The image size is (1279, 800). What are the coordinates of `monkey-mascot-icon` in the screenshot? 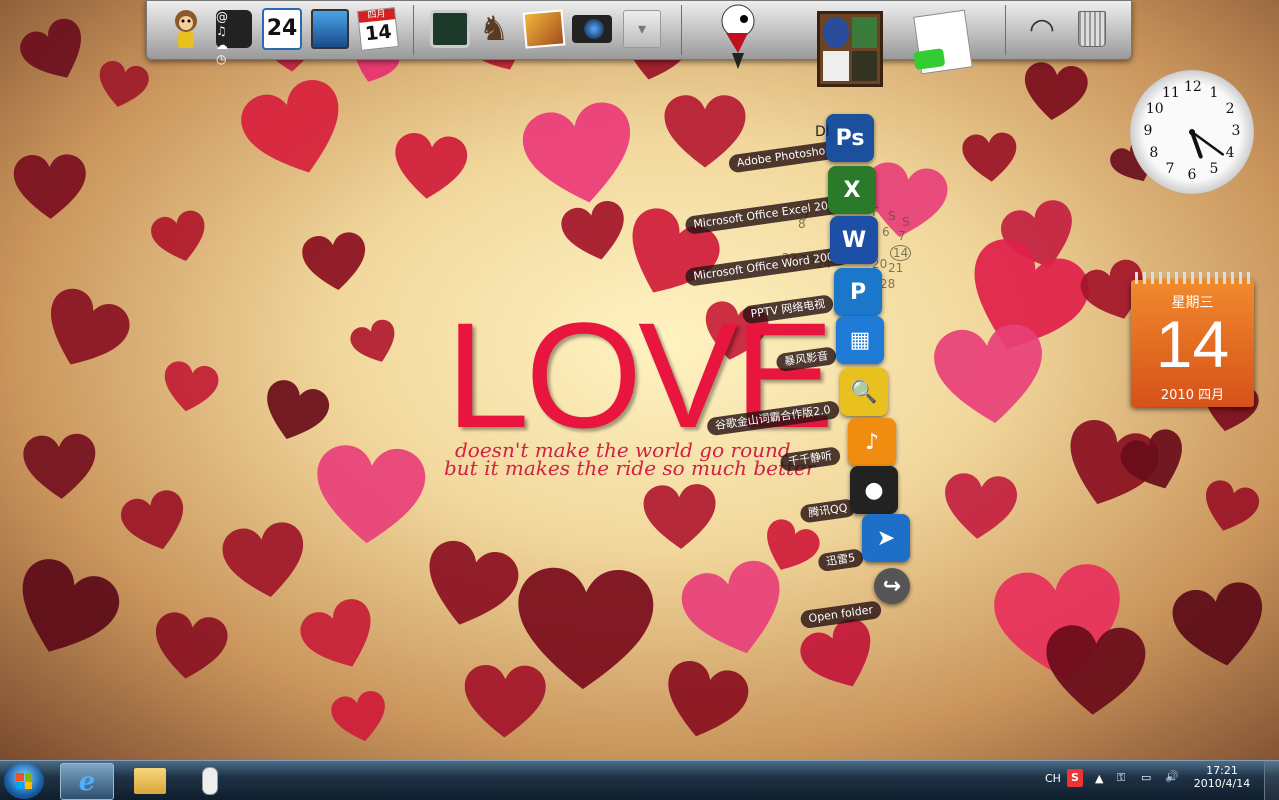 It's located at (186, 29).